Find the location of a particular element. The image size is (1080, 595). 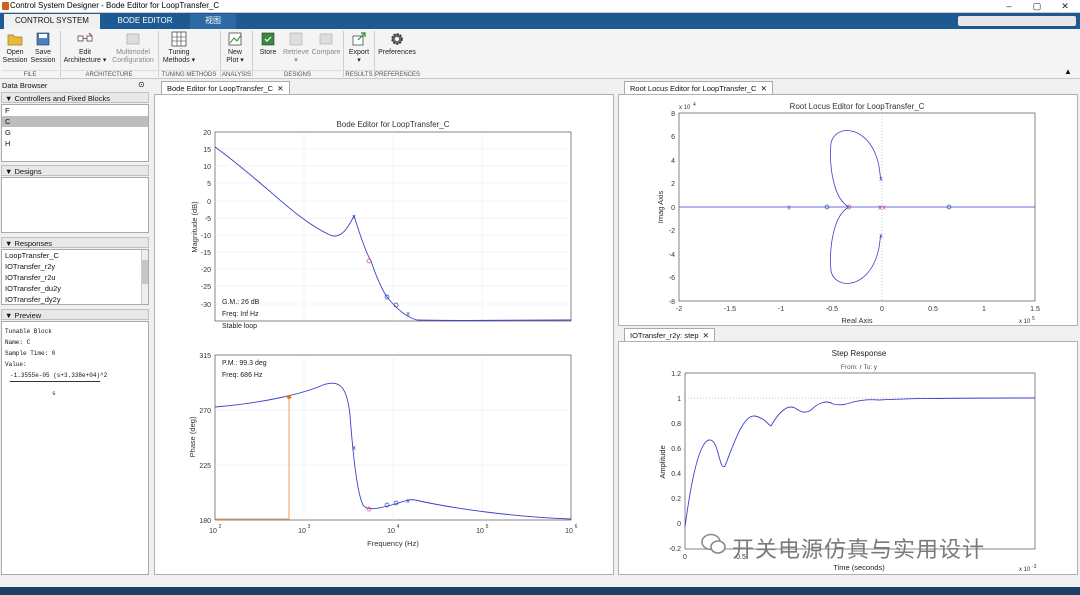

preview-line: Value: is located at coordinates (16, 364).